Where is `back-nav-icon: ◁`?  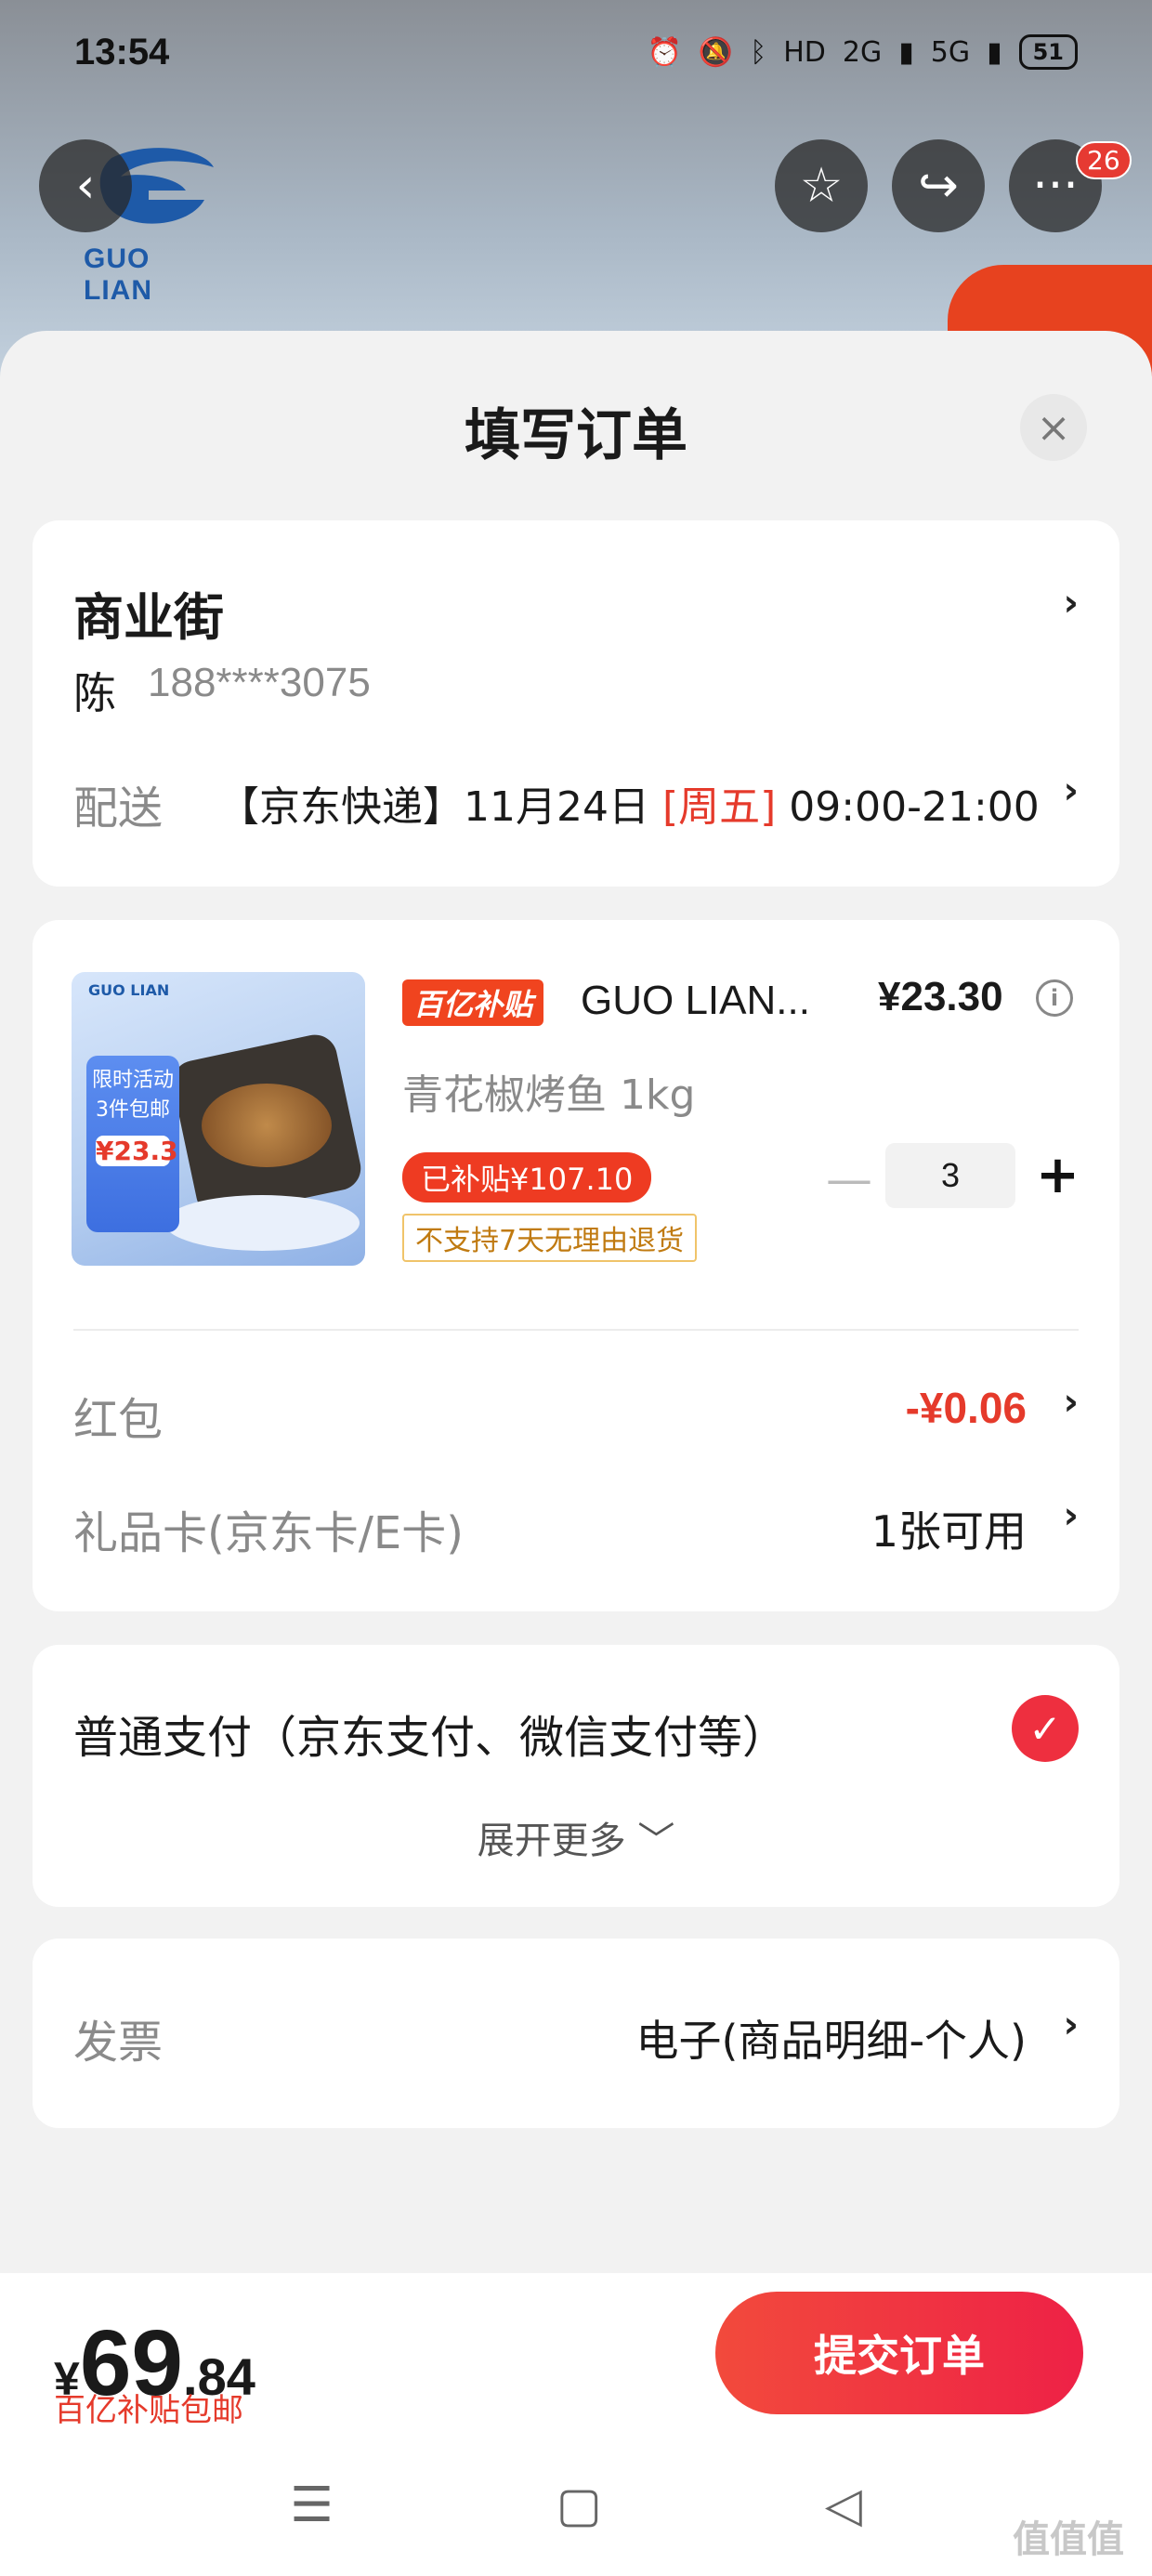 back-nav-icon: ◁ is located at coordinates (843, 2505).